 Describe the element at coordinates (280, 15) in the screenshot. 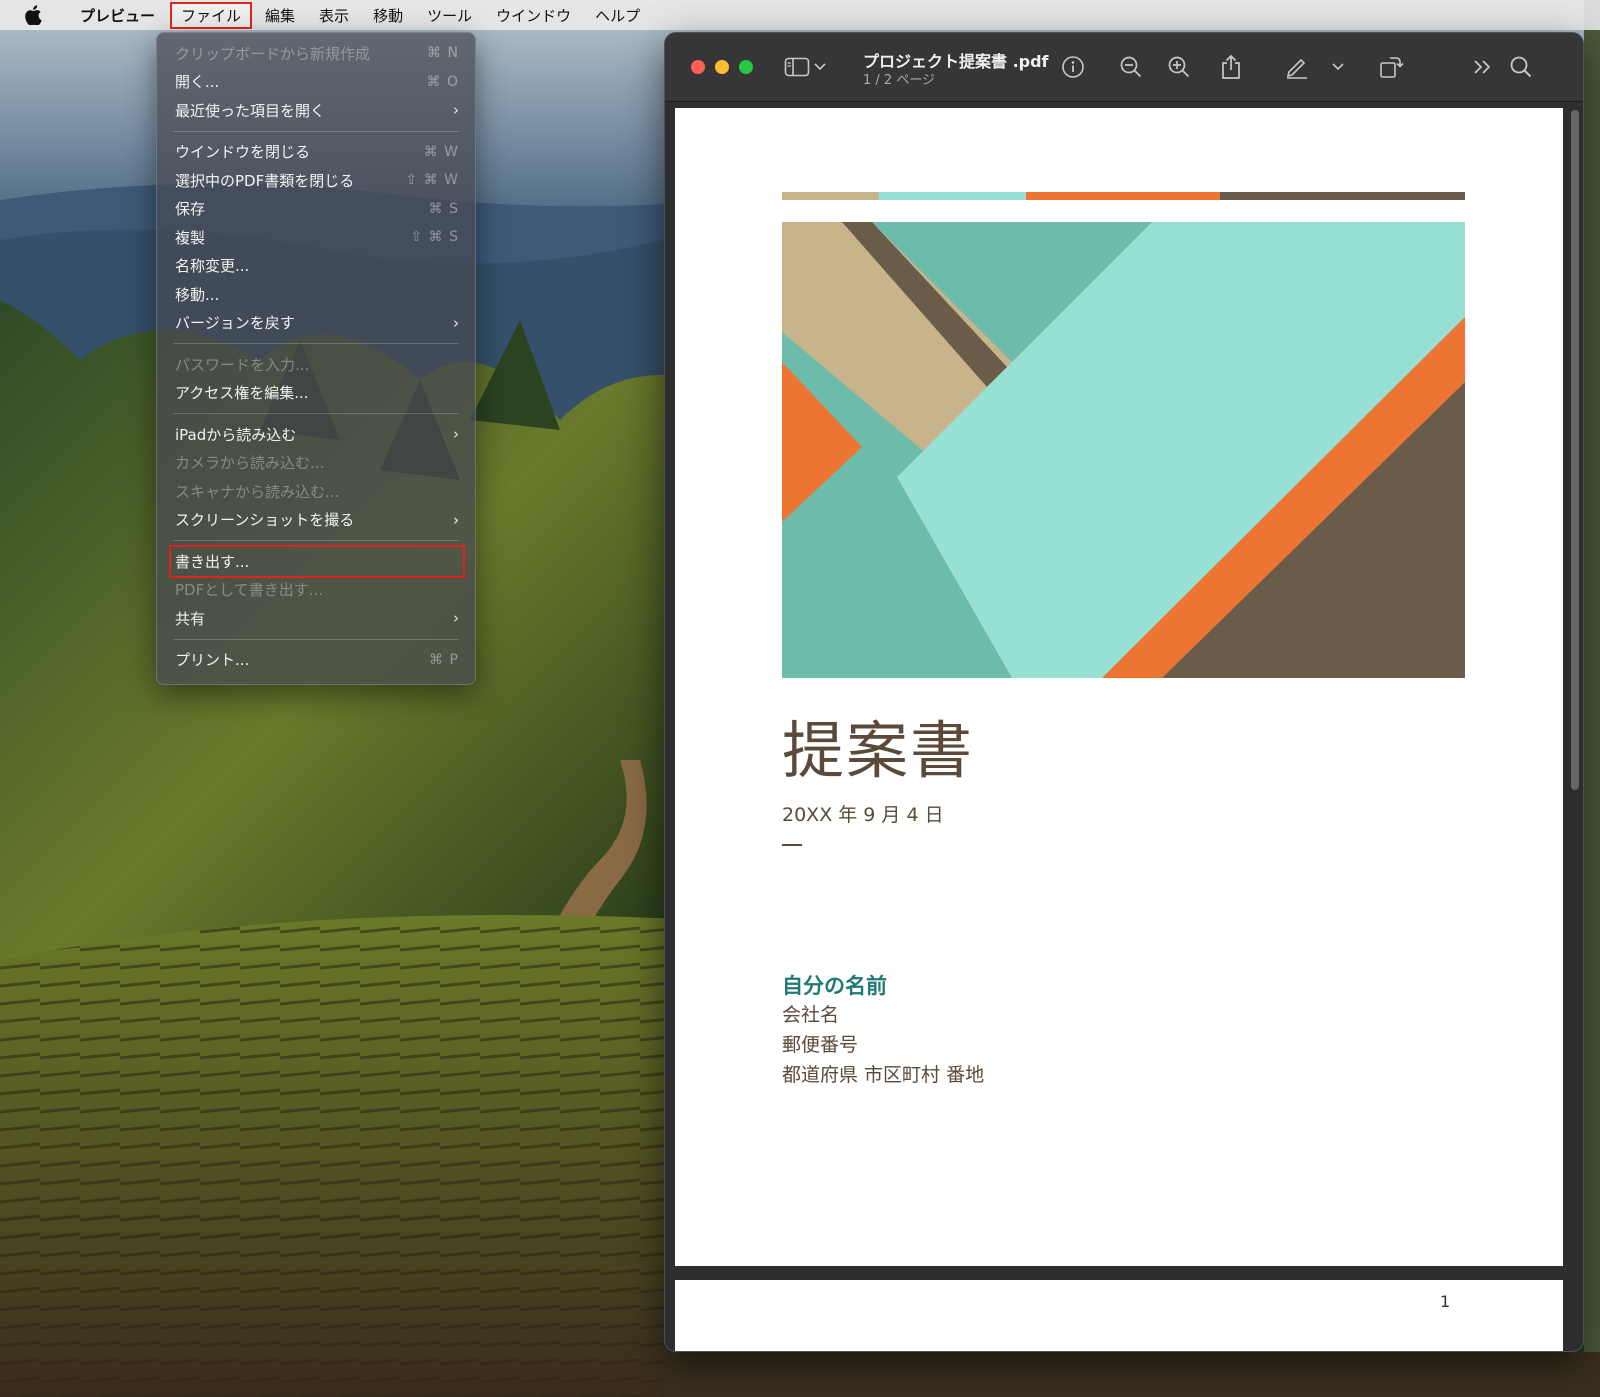

I see `menu-edit: 編集` at that location.